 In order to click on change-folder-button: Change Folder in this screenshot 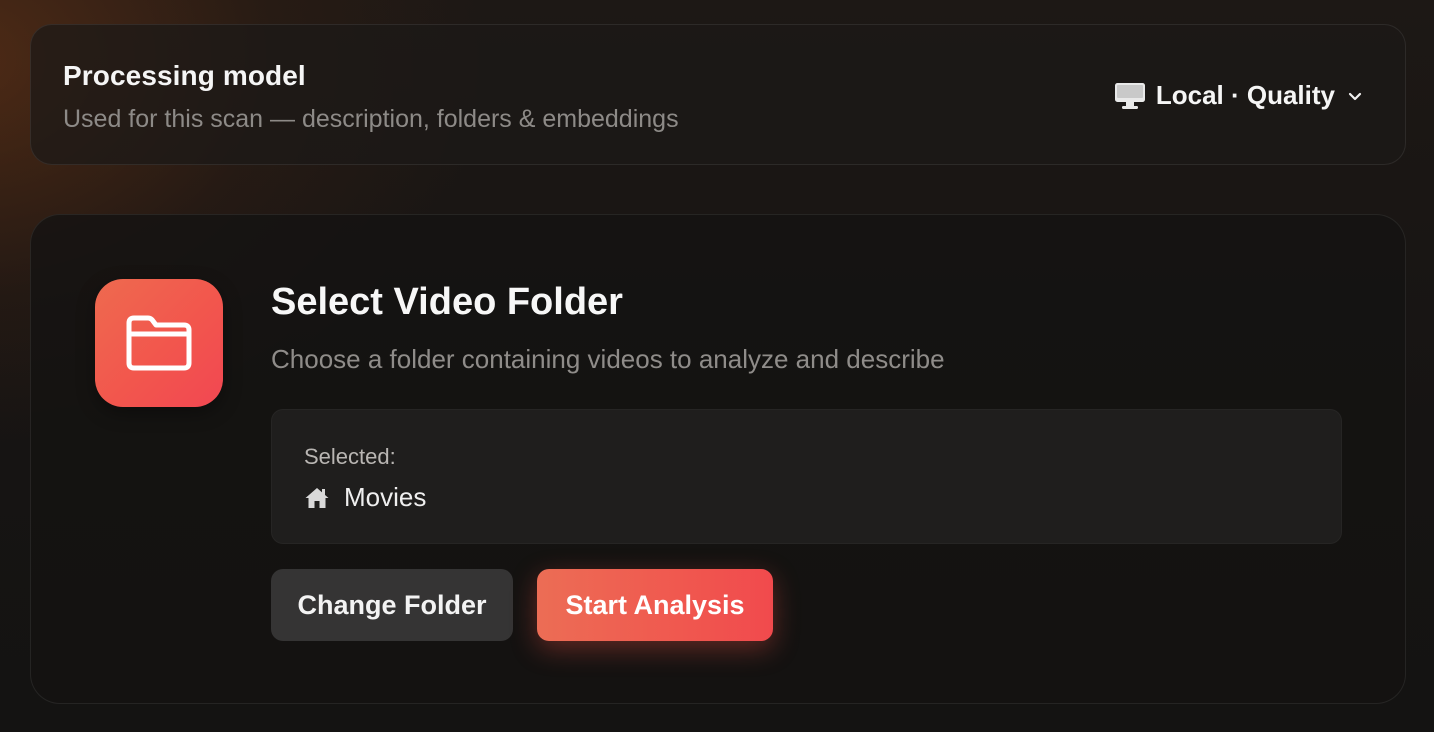, I will do `click(392, 605)`.